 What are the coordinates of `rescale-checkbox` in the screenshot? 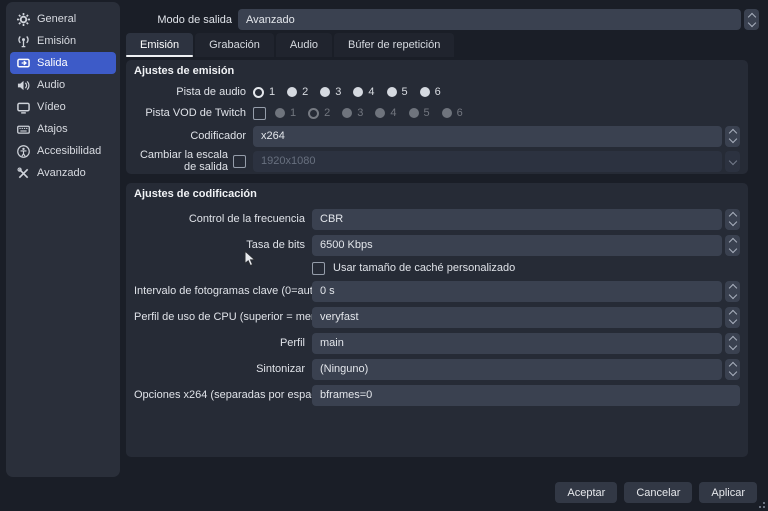 It's located at (239, 161).